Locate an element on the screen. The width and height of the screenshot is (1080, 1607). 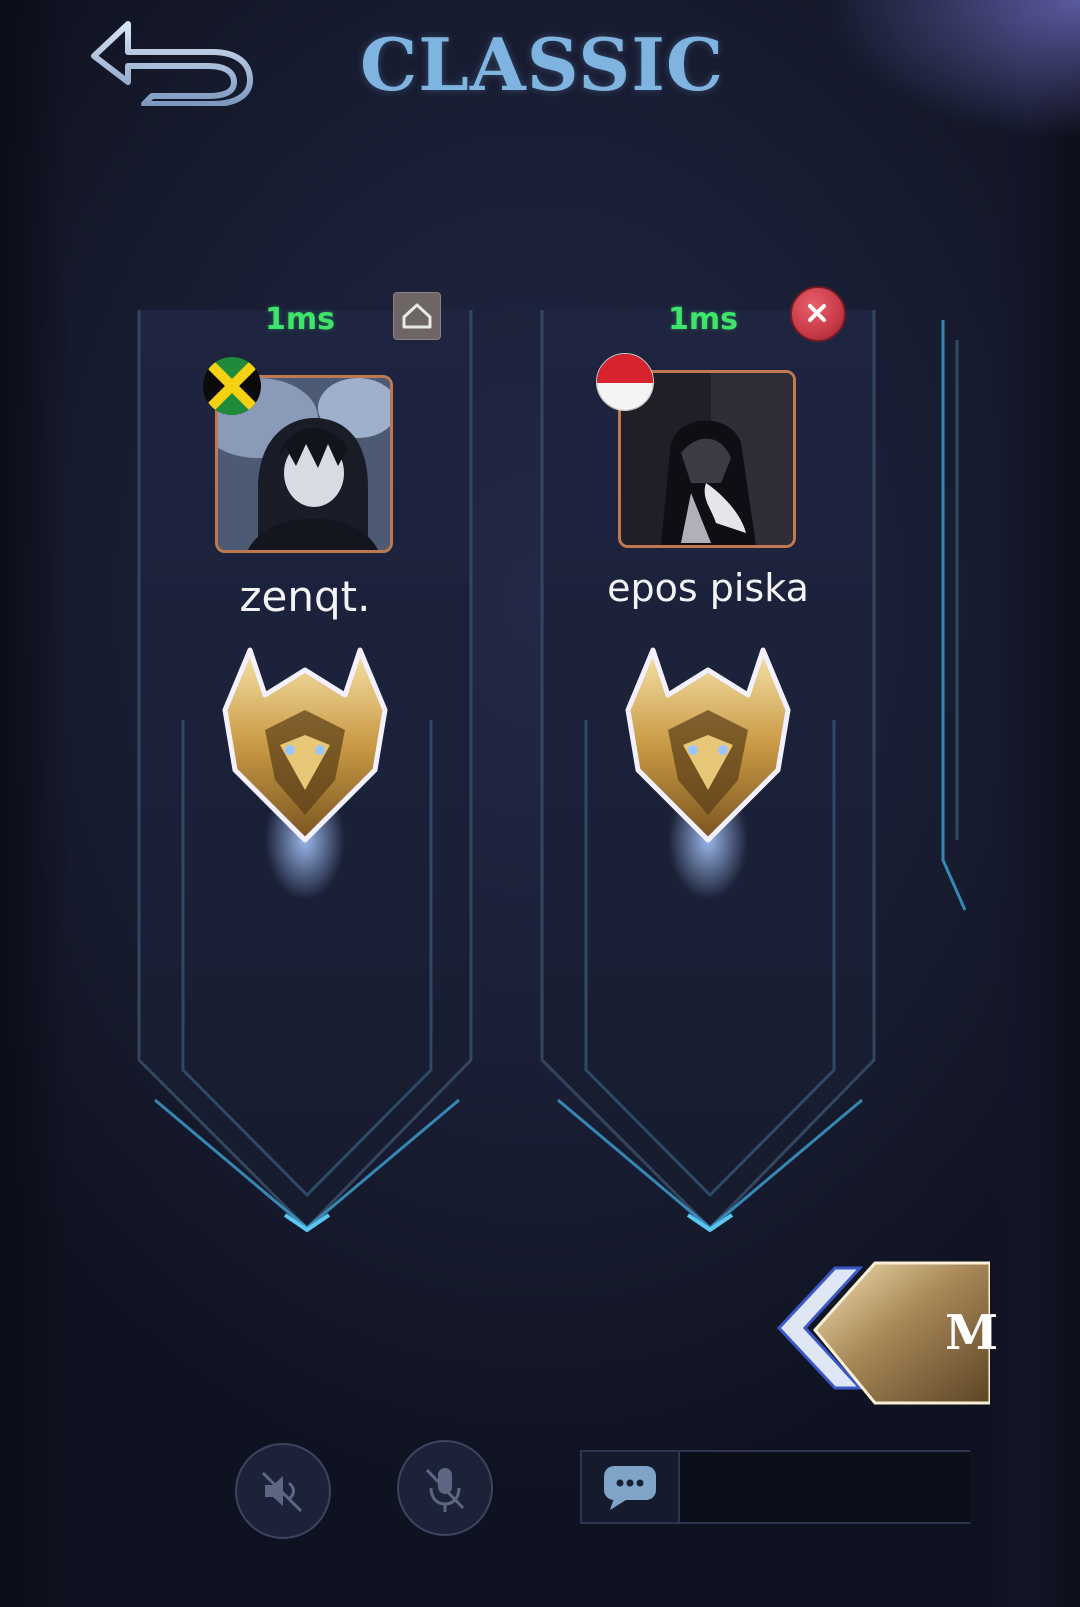
host-badge is located at coordinates (417, 316).